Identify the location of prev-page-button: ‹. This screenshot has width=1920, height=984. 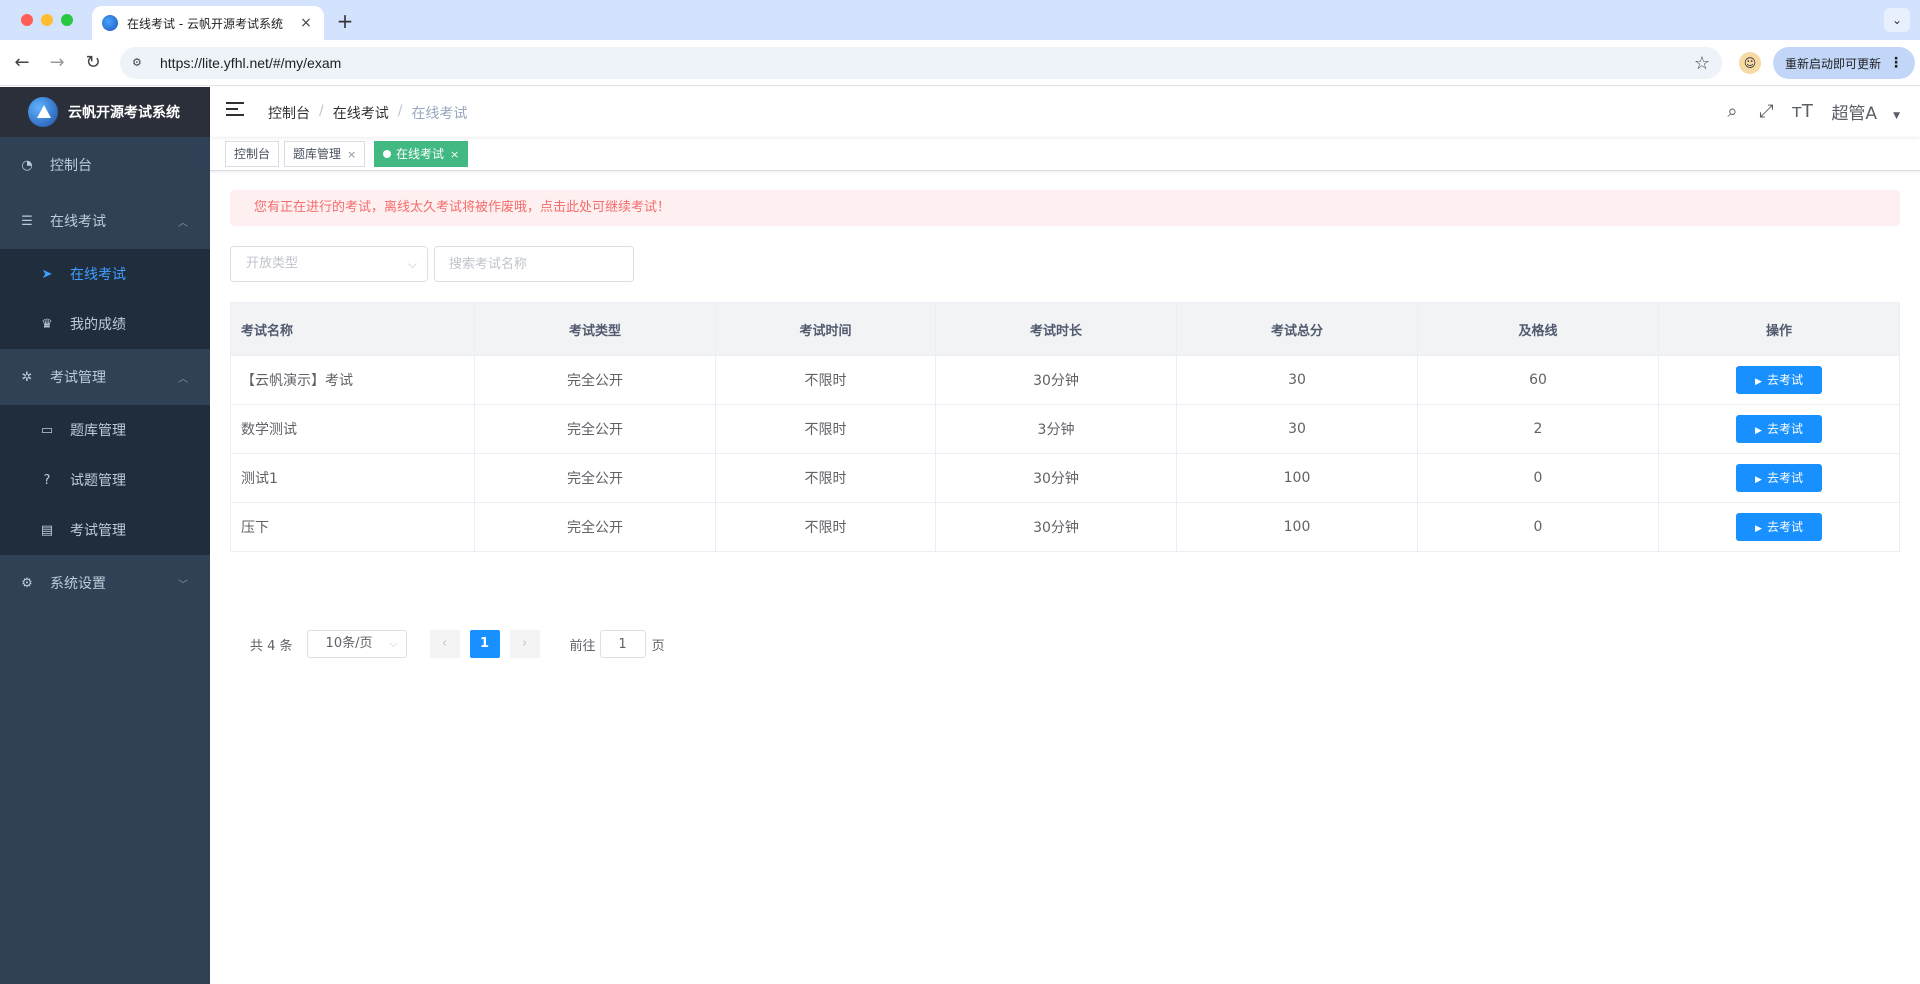
(444, 644).